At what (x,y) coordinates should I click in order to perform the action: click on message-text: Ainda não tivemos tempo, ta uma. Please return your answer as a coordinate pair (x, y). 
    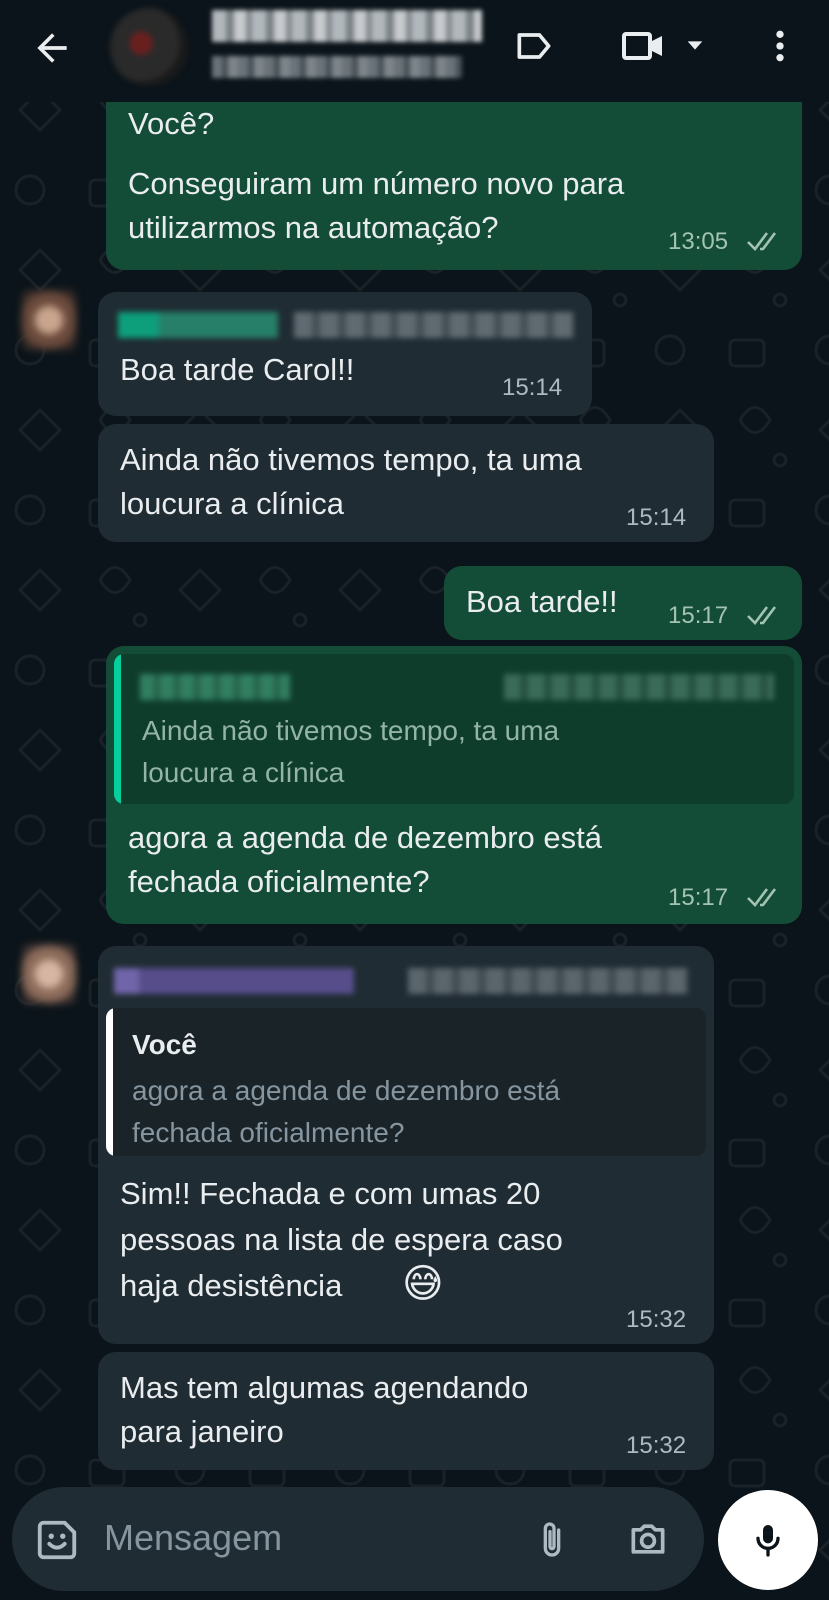
    Looking at the image, I should click on (351, 459).